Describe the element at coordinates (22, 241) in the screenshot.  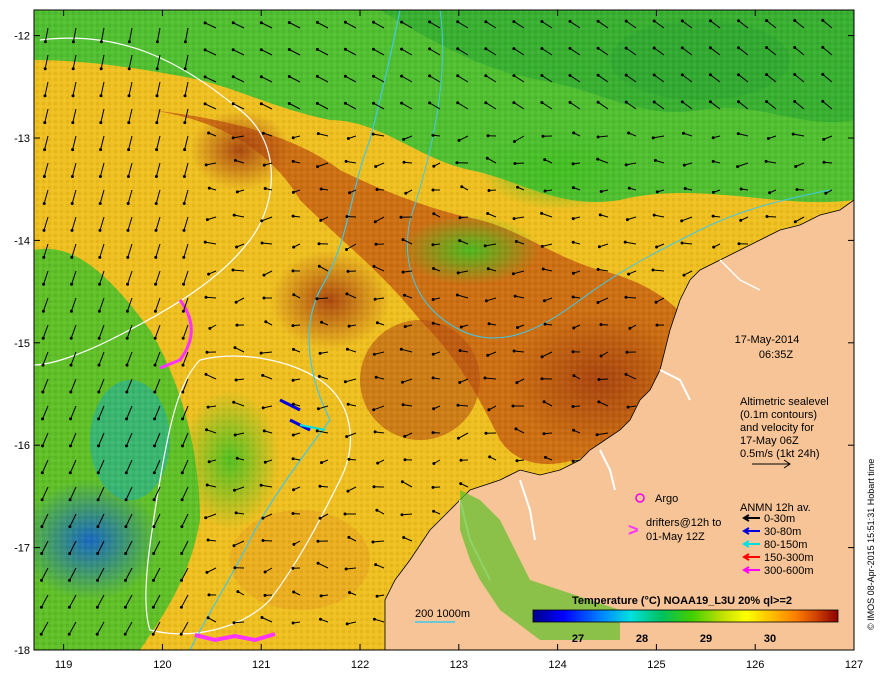
I see `y-tick-label: -14` at that location.